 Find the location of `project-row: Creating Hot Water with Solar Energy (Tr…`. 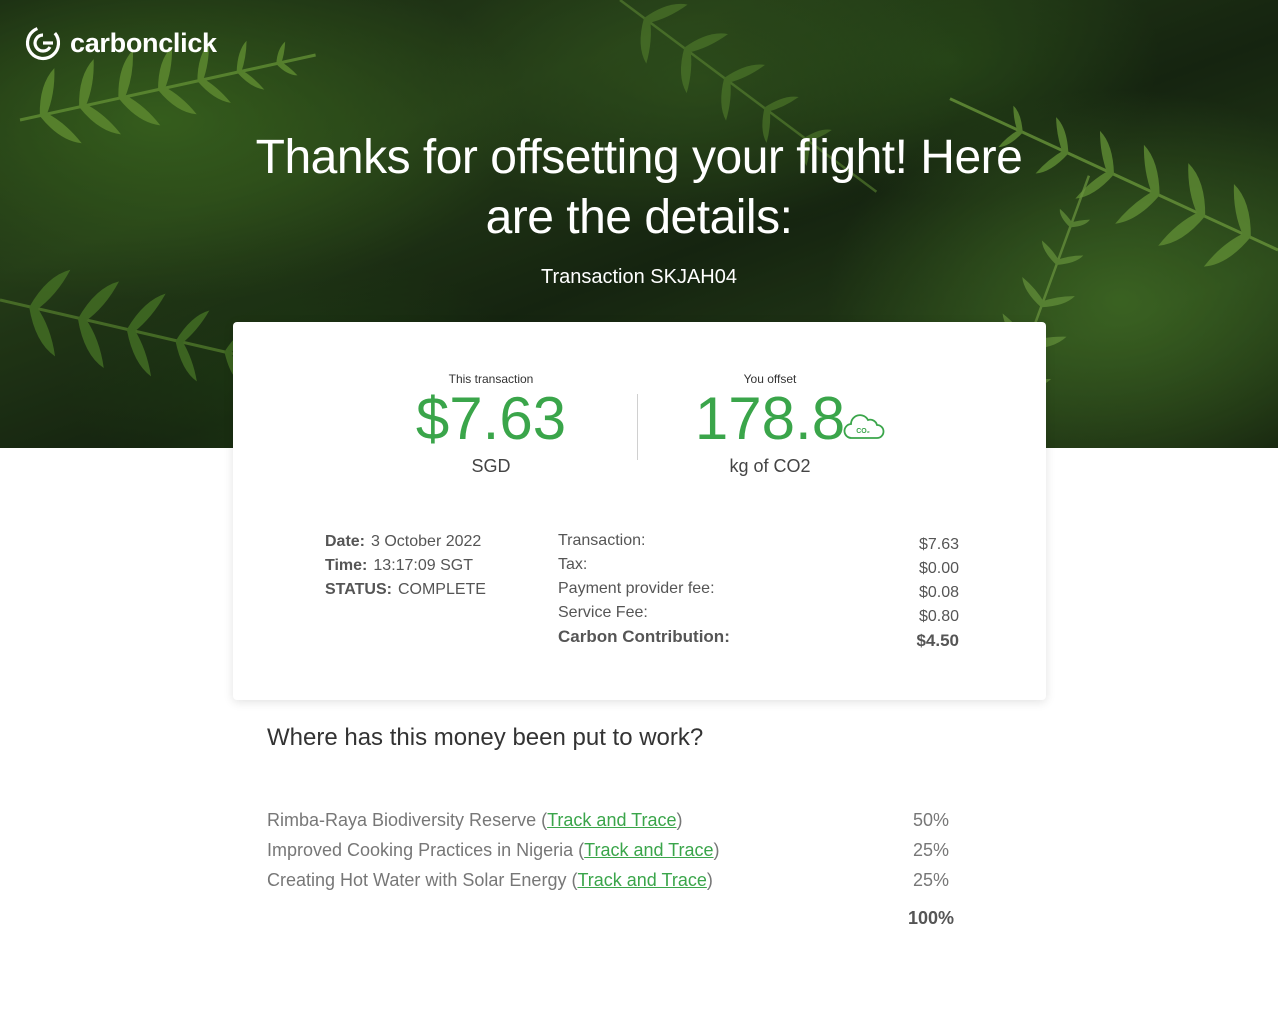

project-row: Creating Hot Water with Solar Energy (Tr… is located at coordinates (608, 880).